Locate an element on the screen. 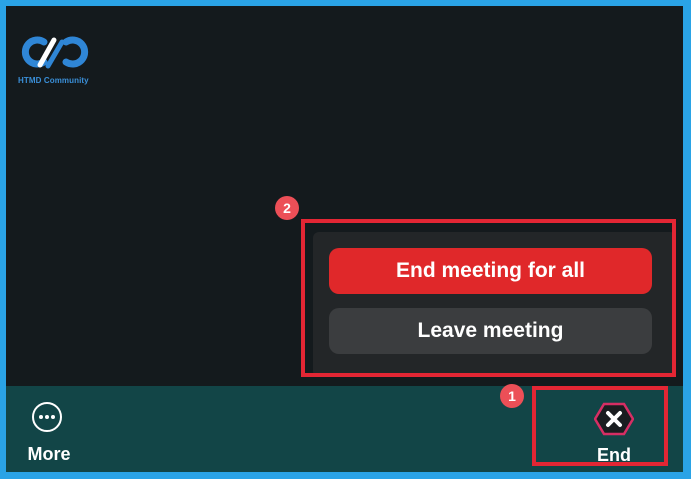 Image resolution: width=691 pixels, height=479 pixels. end-button: End is located at coordinates (609, 433).